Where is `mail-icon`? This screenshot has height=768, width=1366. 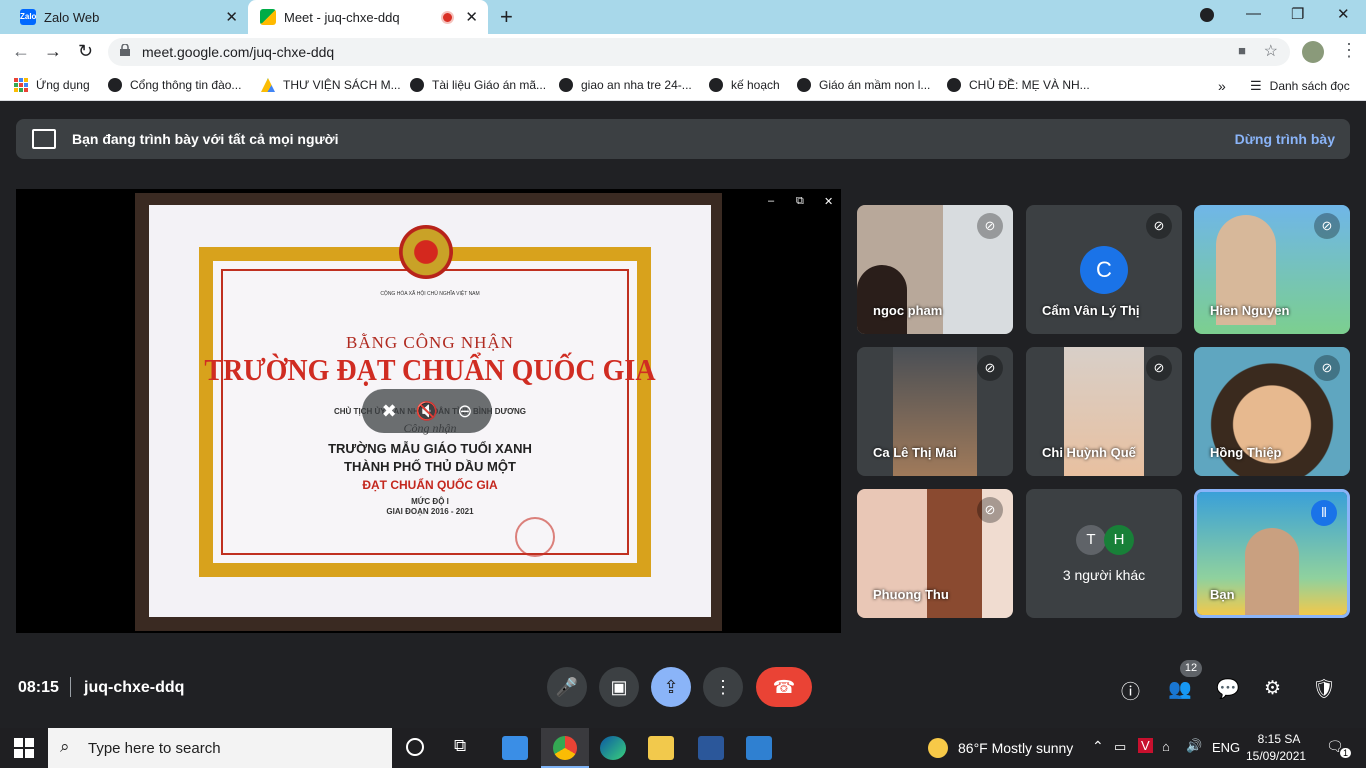 mail-icon is located at coordinates (515, 748).